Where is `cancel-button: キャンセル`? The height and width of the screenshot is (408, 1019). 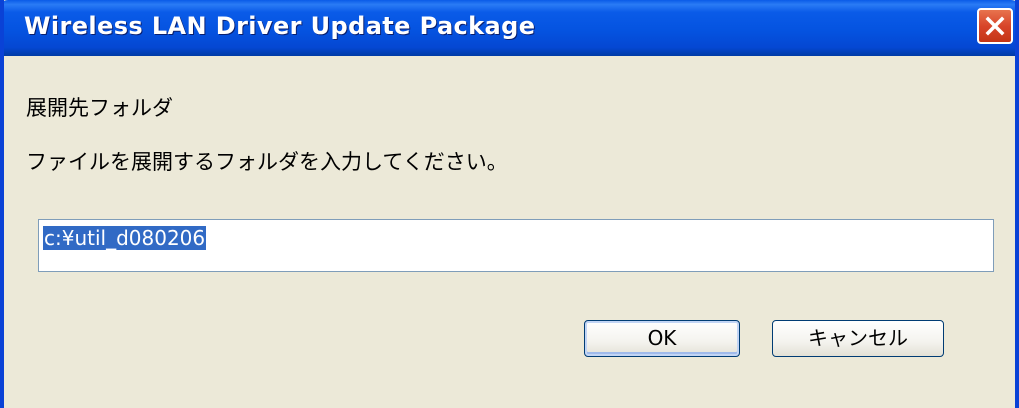
cancel-button: キャンセル is located at coordinates (858, 338).